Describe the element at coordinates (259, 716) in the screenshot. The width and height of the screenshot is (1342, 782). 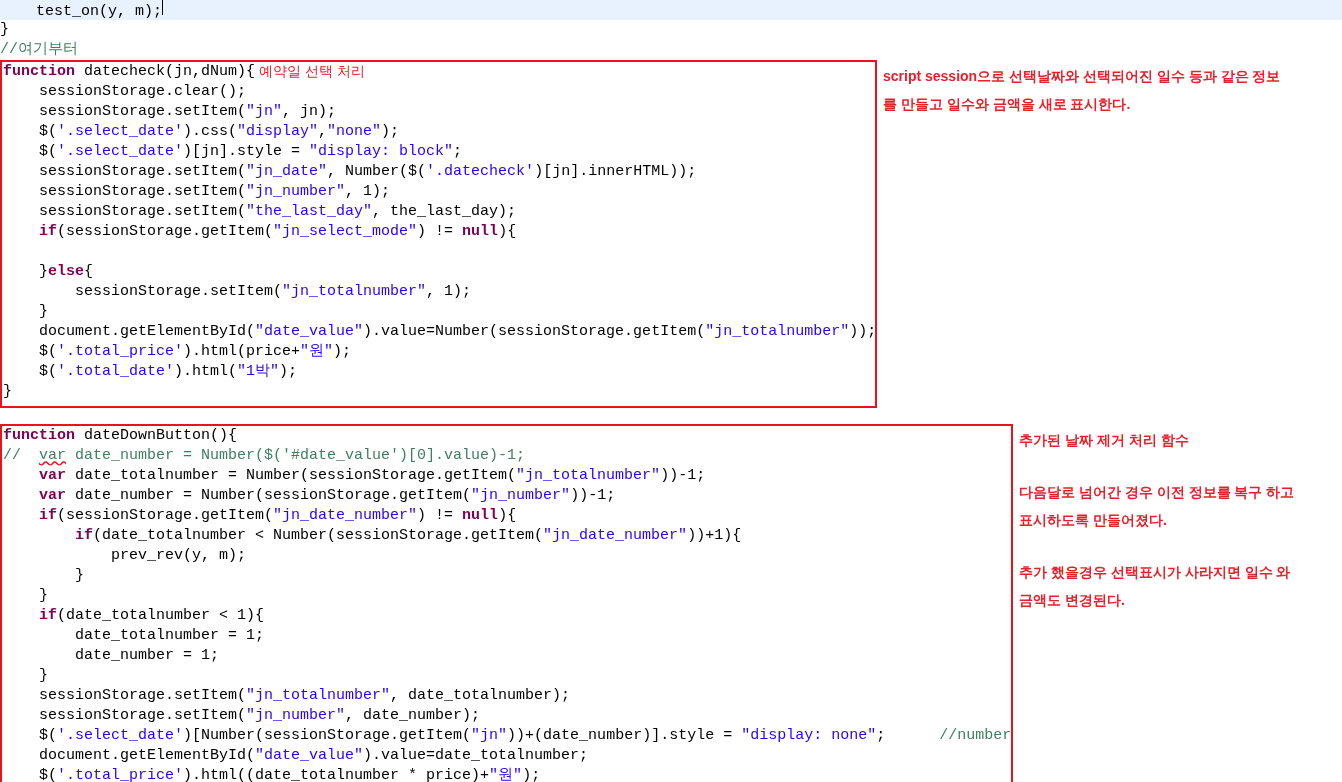
I see `code-line: sessionStorage.setItem("jn_number", date_number);` at that location.